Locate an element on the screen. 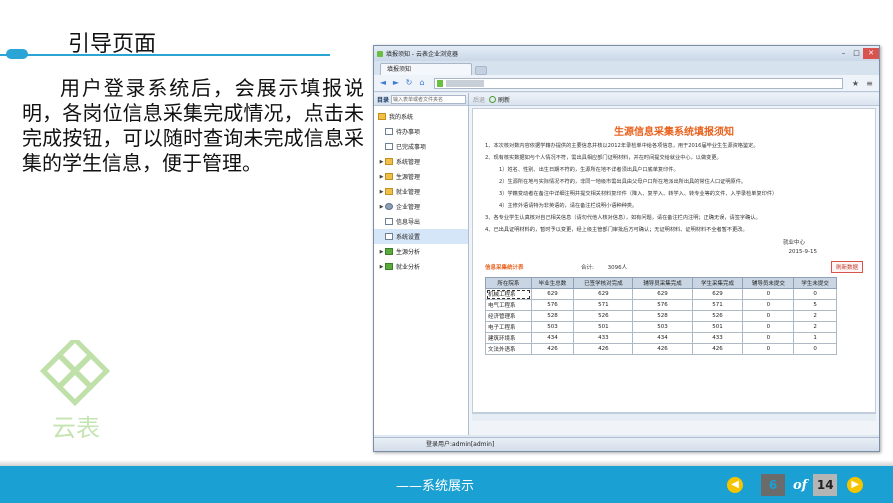 This screenshot has width=893, height=503. sidebar-search-input: 输入表单或者文件夹名 is located at coordinates (428, 99).